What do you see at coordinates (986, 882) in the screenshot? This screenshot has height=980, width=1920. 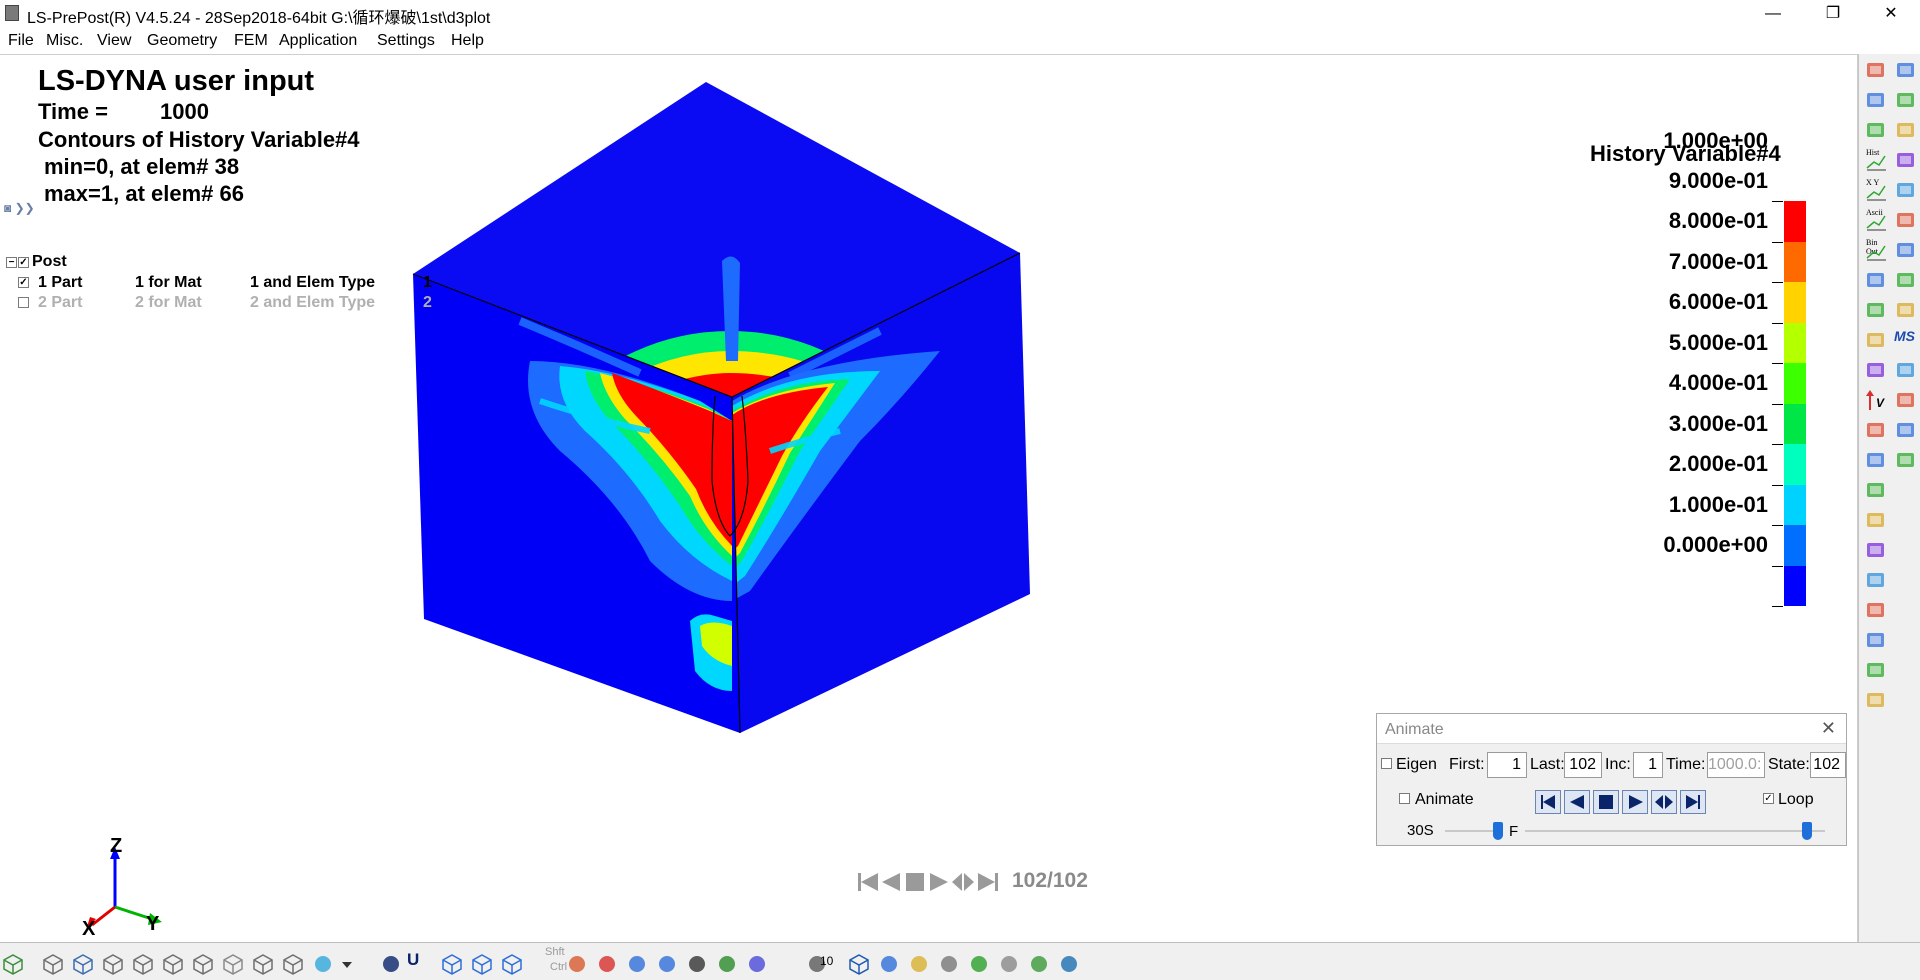 I see `last-frame-icon` at bounding box center [986, 882].